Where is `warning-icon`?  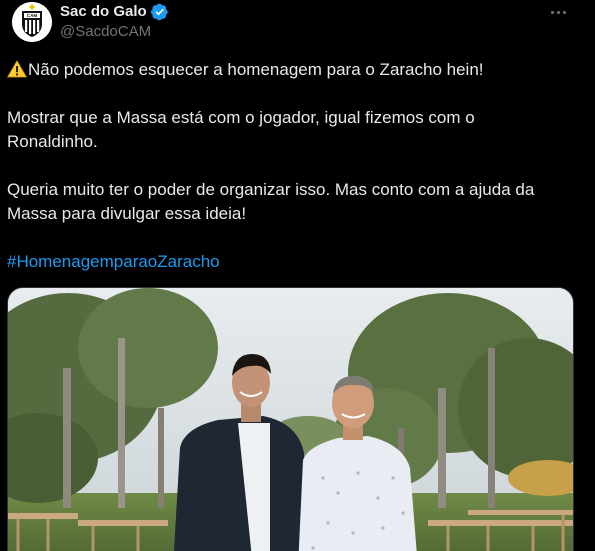 warning-icon is located at coordinates (17, 69).